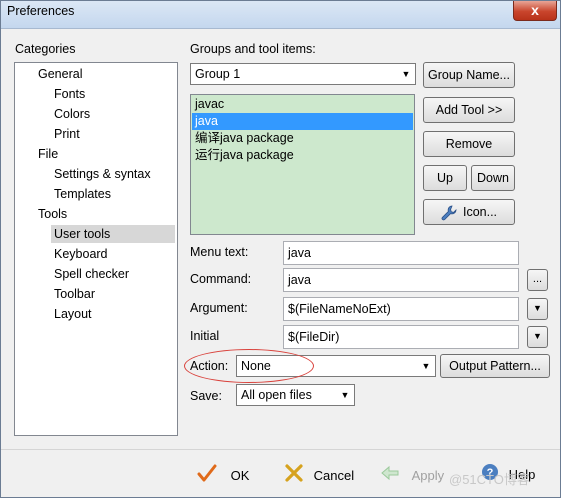  Describe the element at coordinates (401, 337) in the screenshot. I see `initial-field: $(FileDir)` at that location.